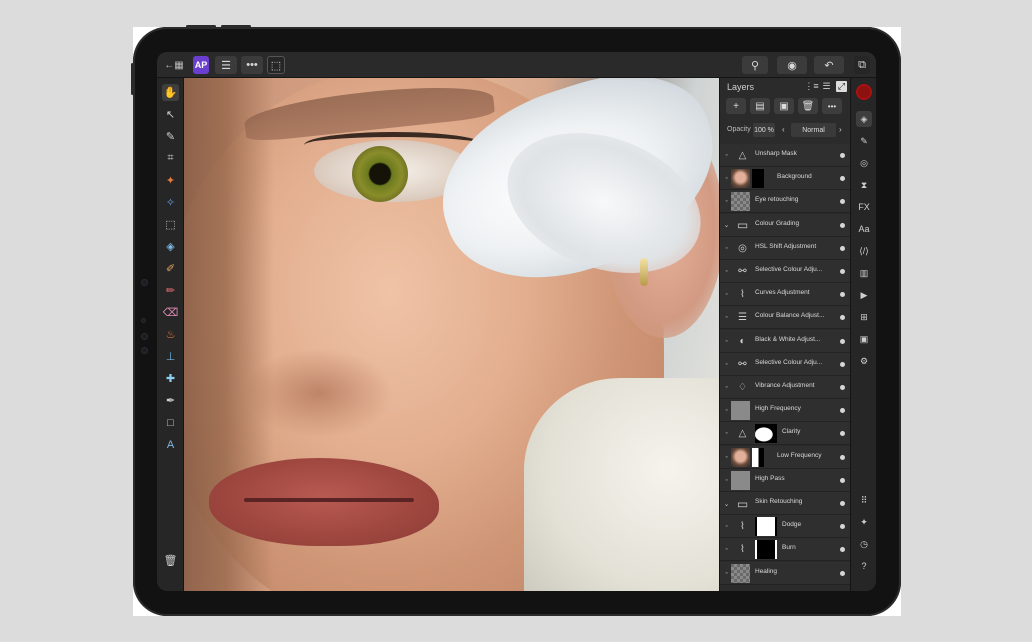 The image size is (1032, 642). What do you see at coordinates (864, 163) in the screenshot?
I see `navigator-icon: ◎` at bounding box center [864, 163].